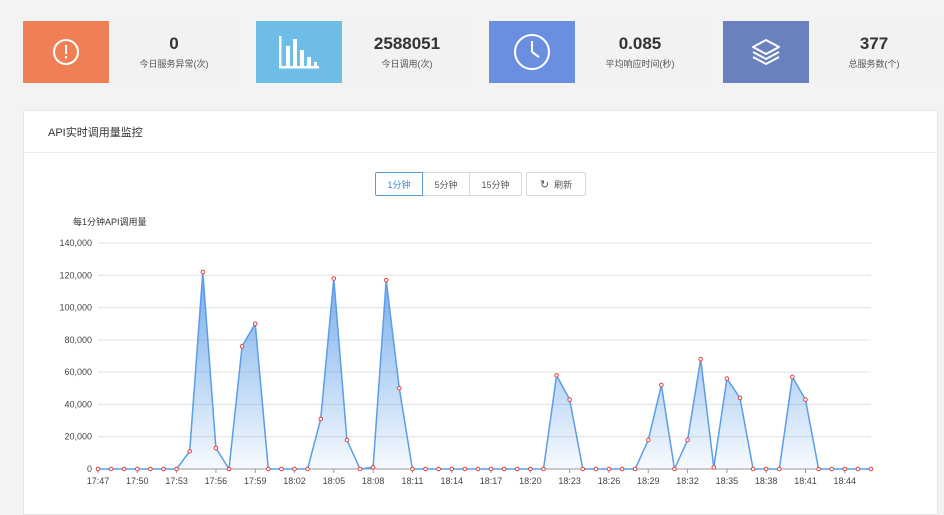 This screenshot has width=944, height=515. What do you see at coordinates (78, 340) in the screenshot?
I see `y-tick-label: 80,000` at bounding box center [78, 340].